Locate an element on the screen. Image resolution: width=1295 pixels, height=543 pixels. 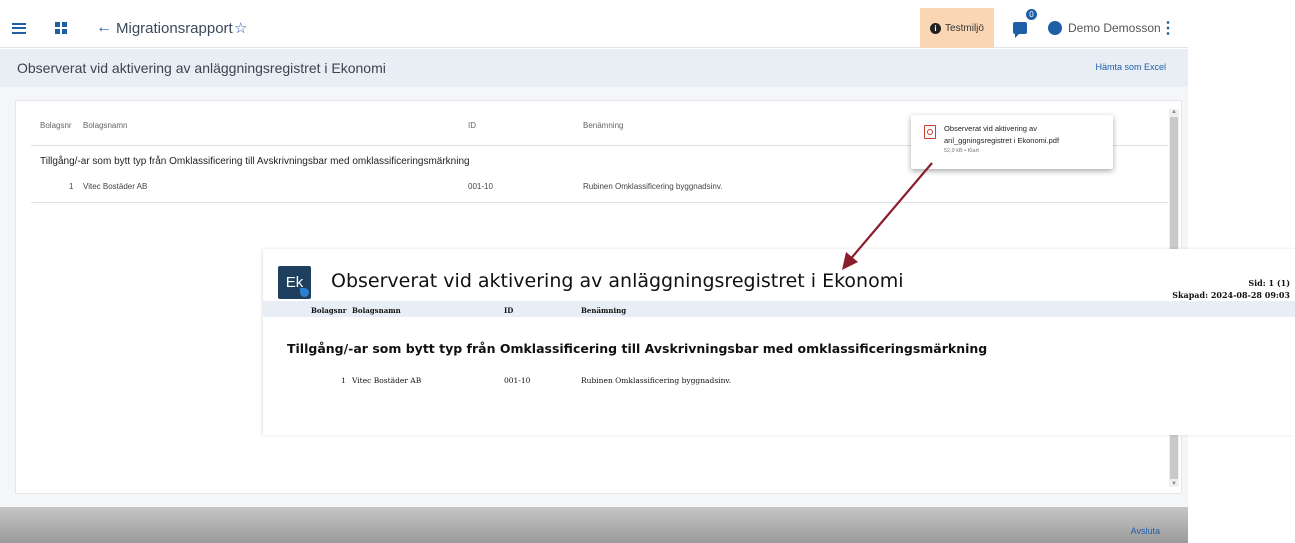
logo-drop is located at coordinates (304, 292).